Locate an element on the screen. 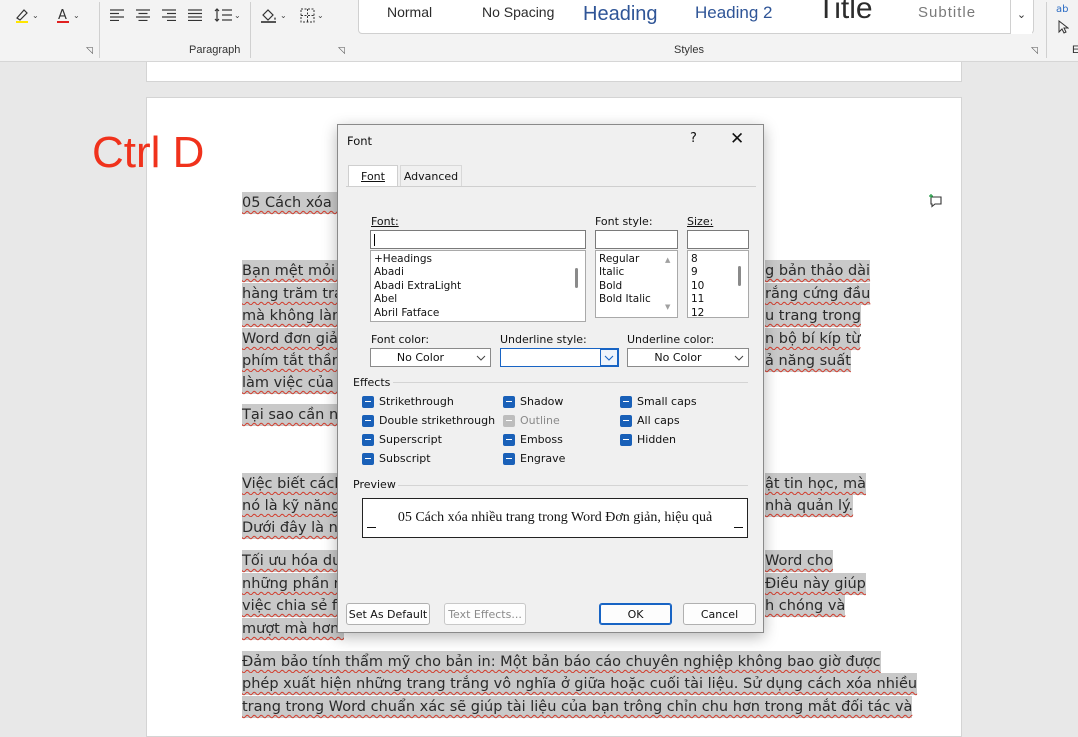 The image size is (1078, 737). style-heading-2: Heading 2 is located at coordinates (734, 15).